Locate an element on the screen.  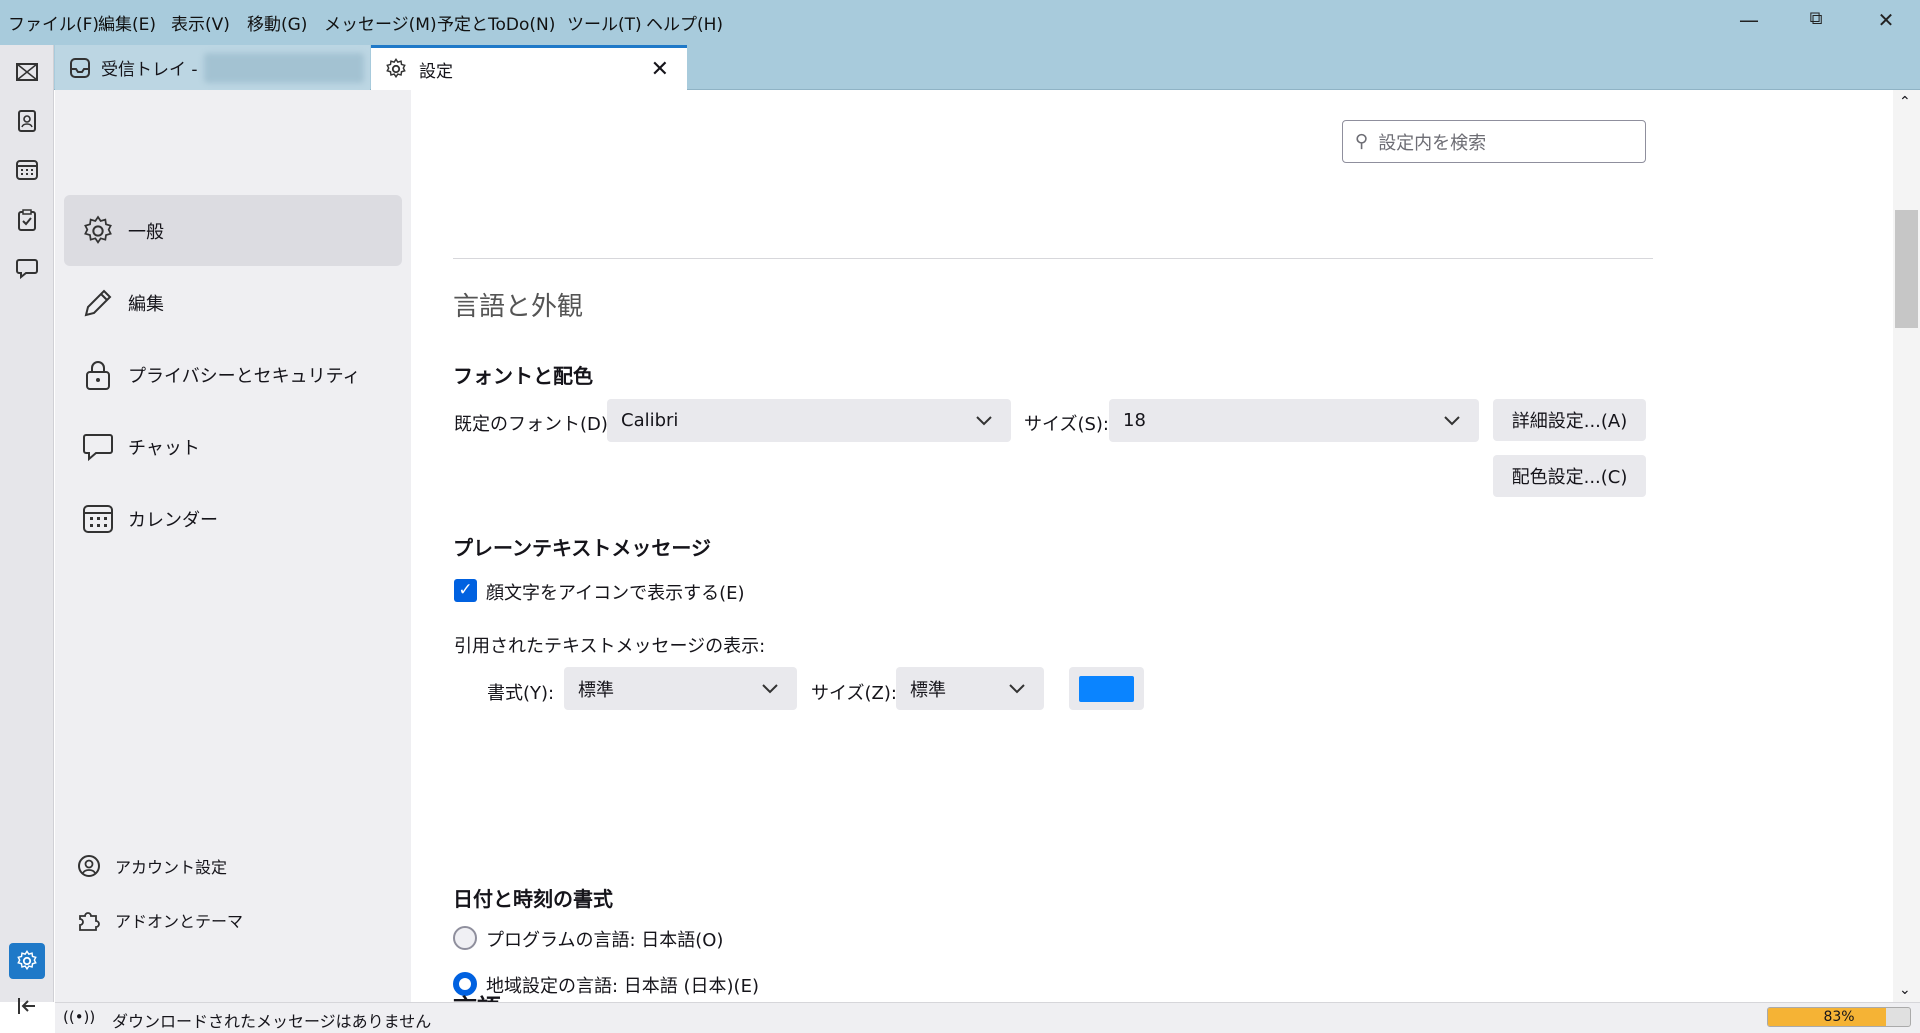
puzzle-icon is located at coordinates (89, 921).